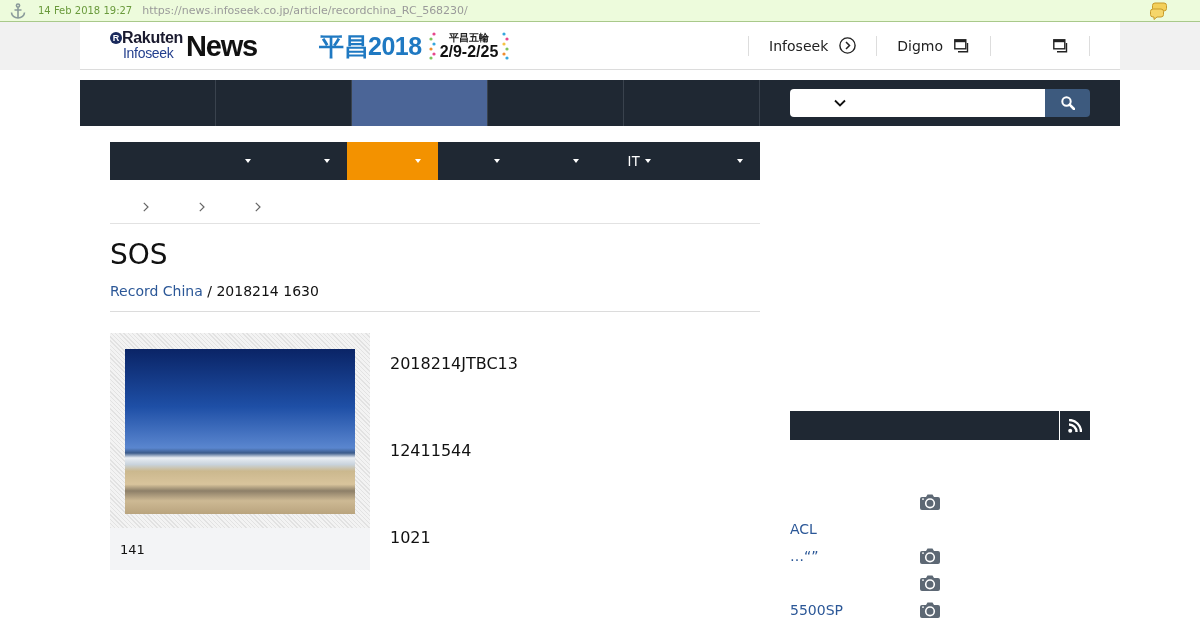  I want to click on article-paragraph: 2018214JTBC13, so click(454, 364).